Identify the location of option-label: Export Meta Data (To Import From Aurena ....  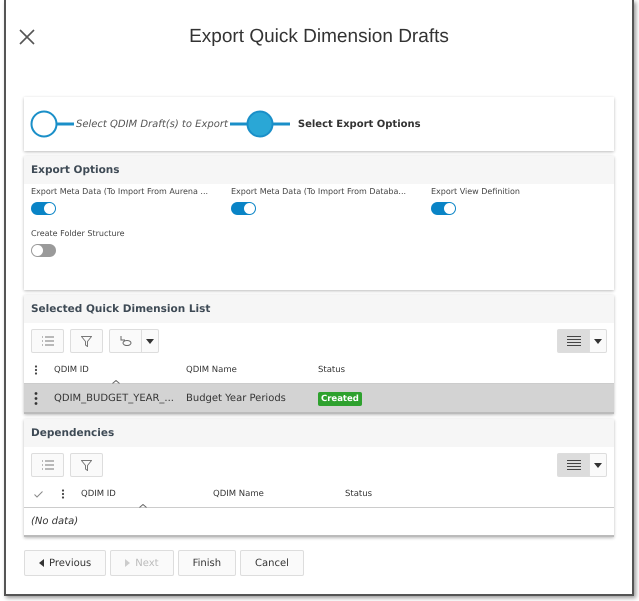
(120, 191).